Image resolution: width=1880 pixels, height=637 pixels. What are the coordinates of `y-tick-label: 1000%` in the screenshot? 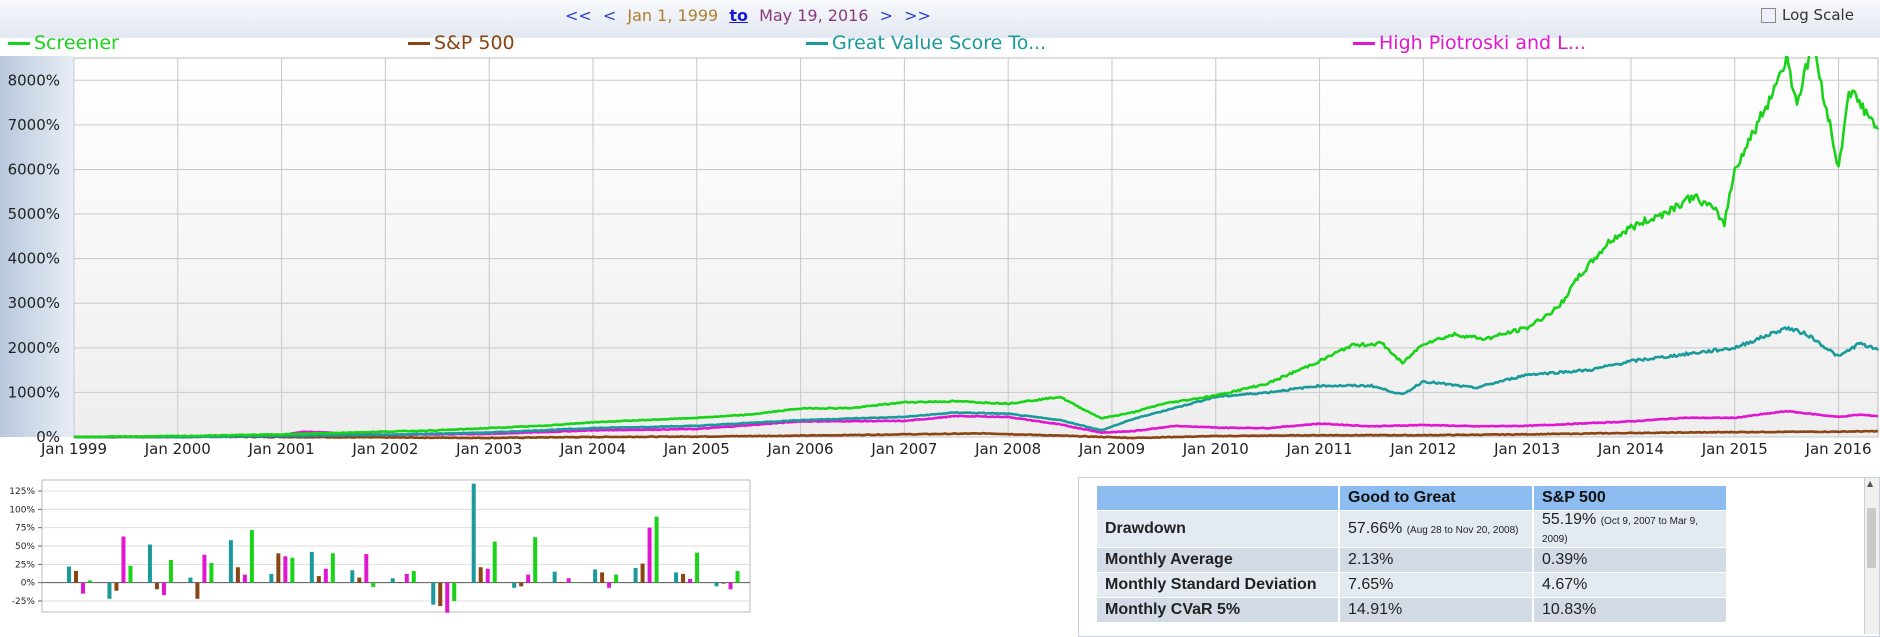 It's located at (34, 392).